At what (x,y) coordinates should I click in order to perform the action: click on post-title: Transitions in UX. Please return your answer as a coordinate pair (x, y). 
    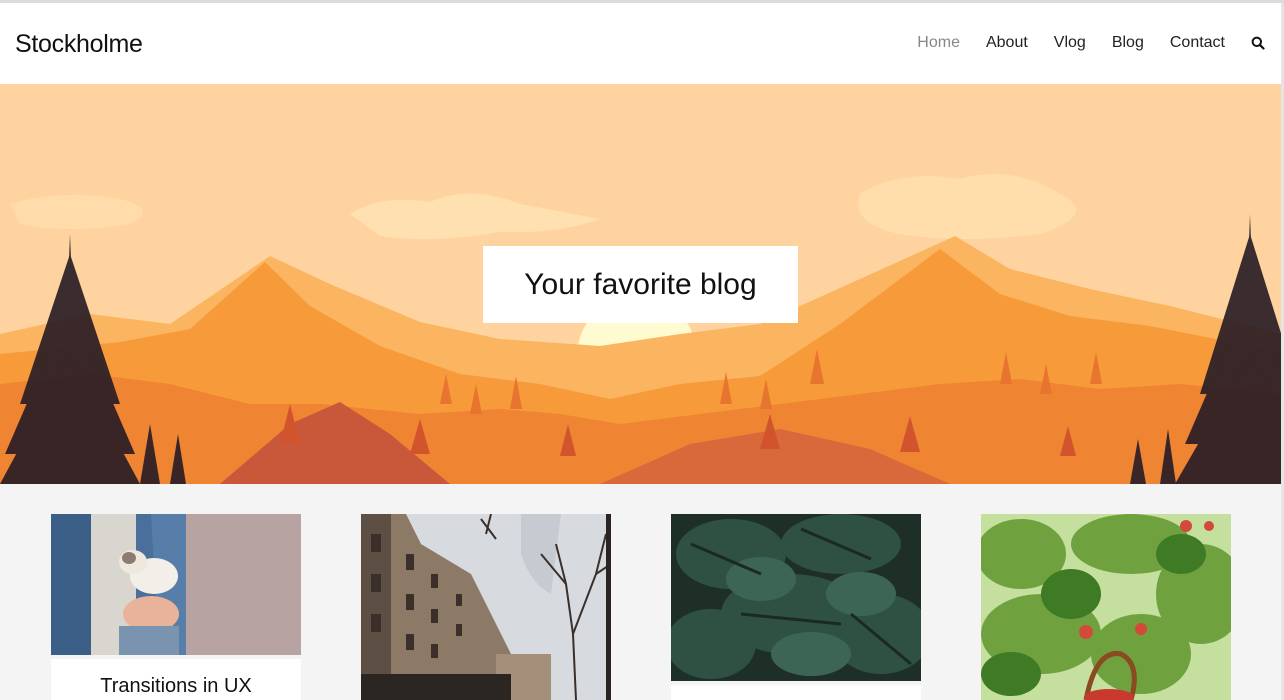
    Looking at the image, I should click on (176, 686).